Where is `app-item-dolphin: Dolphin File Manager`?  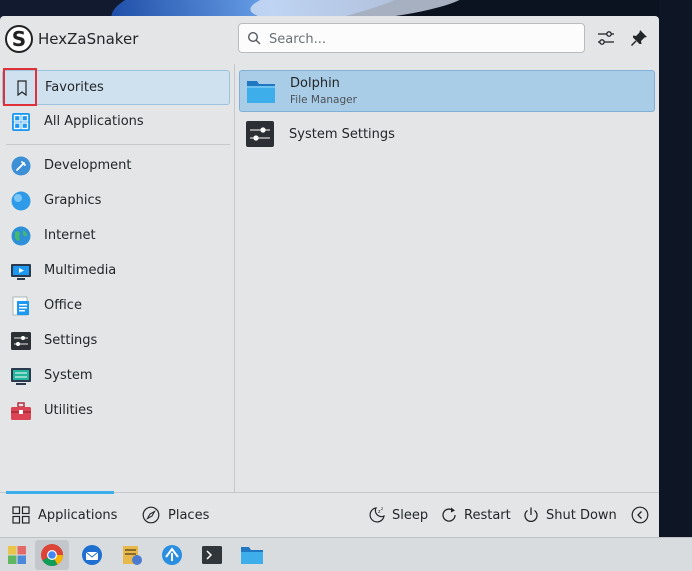
app-item-dolphin: Dolphin File Manager is located at coordinates (447, 91).